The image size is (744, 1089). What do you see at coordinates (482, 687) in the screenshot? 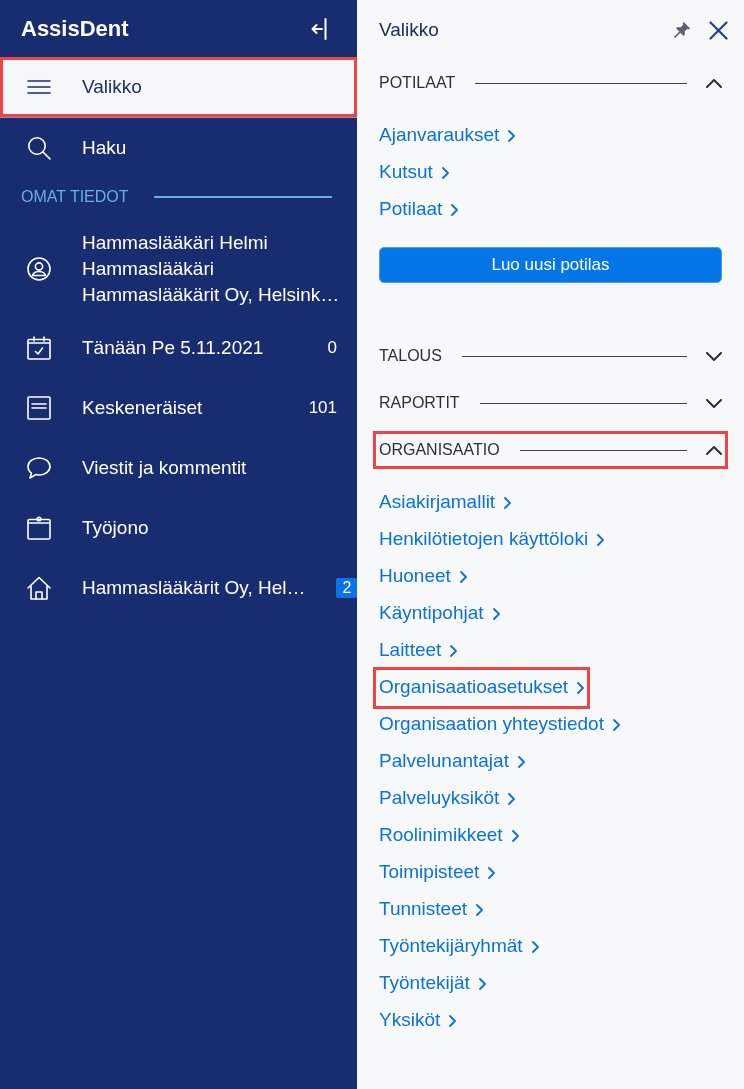
I see `menu-link: Organisaatioasetukset` at bounding box center [482, 687].